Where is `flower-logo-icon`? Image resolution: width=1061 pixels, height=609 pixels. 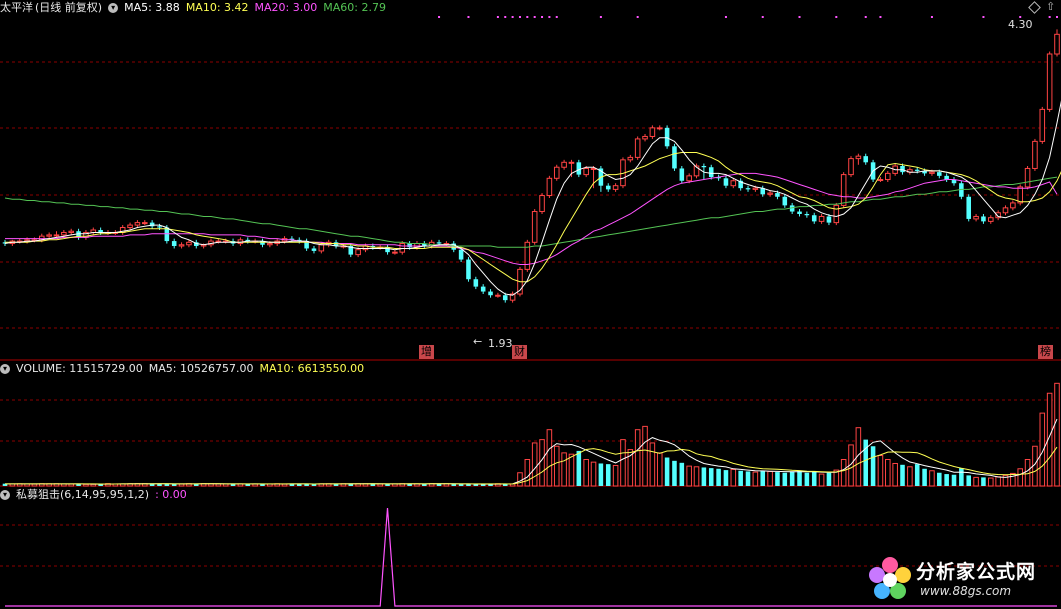
flower-logo-icon is located at coordinates (890, 578).